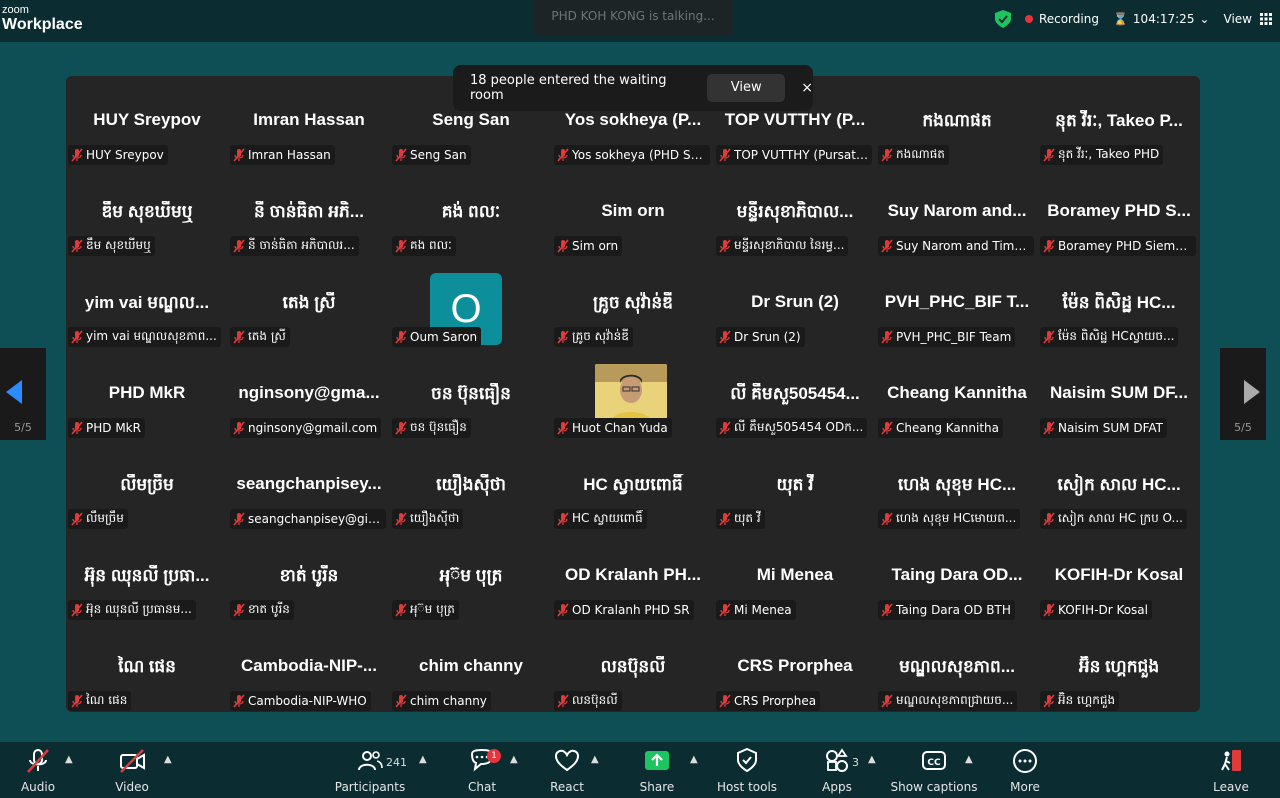  What do you see at coordinates (23, 394) in the screenshot?
I see `previous-page-button: 5/5` at bounding box center [23, 394].